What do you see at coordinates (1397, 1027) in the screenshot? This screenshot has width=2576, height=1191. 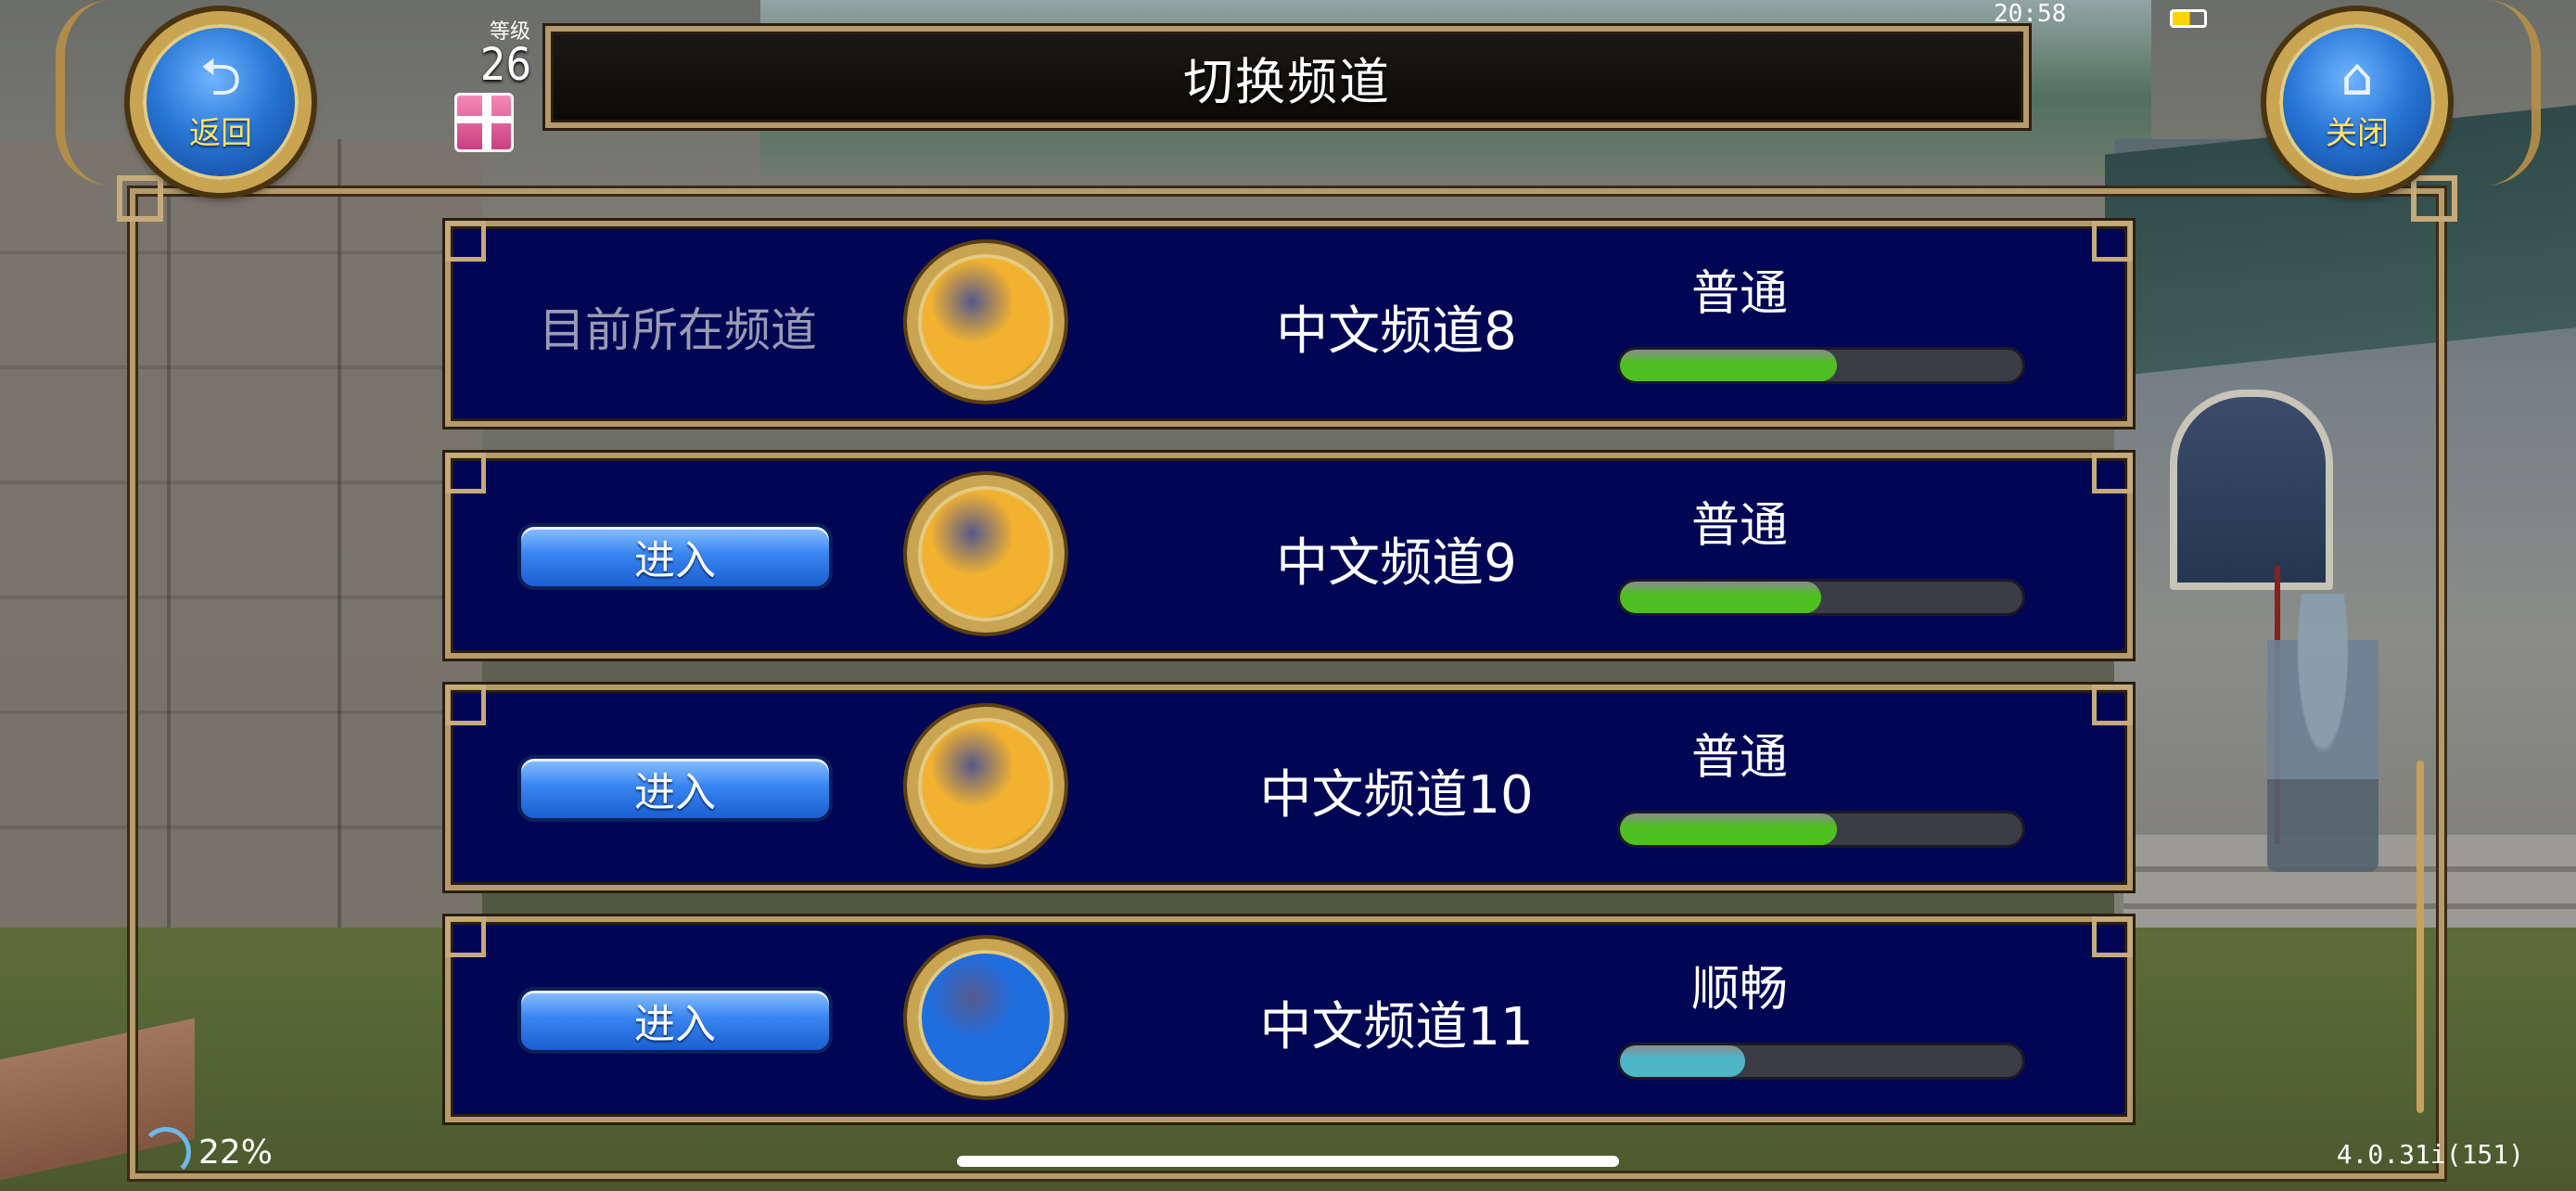 I see `channel-name: 中文频道11` at bounding box center [1397, 1027].